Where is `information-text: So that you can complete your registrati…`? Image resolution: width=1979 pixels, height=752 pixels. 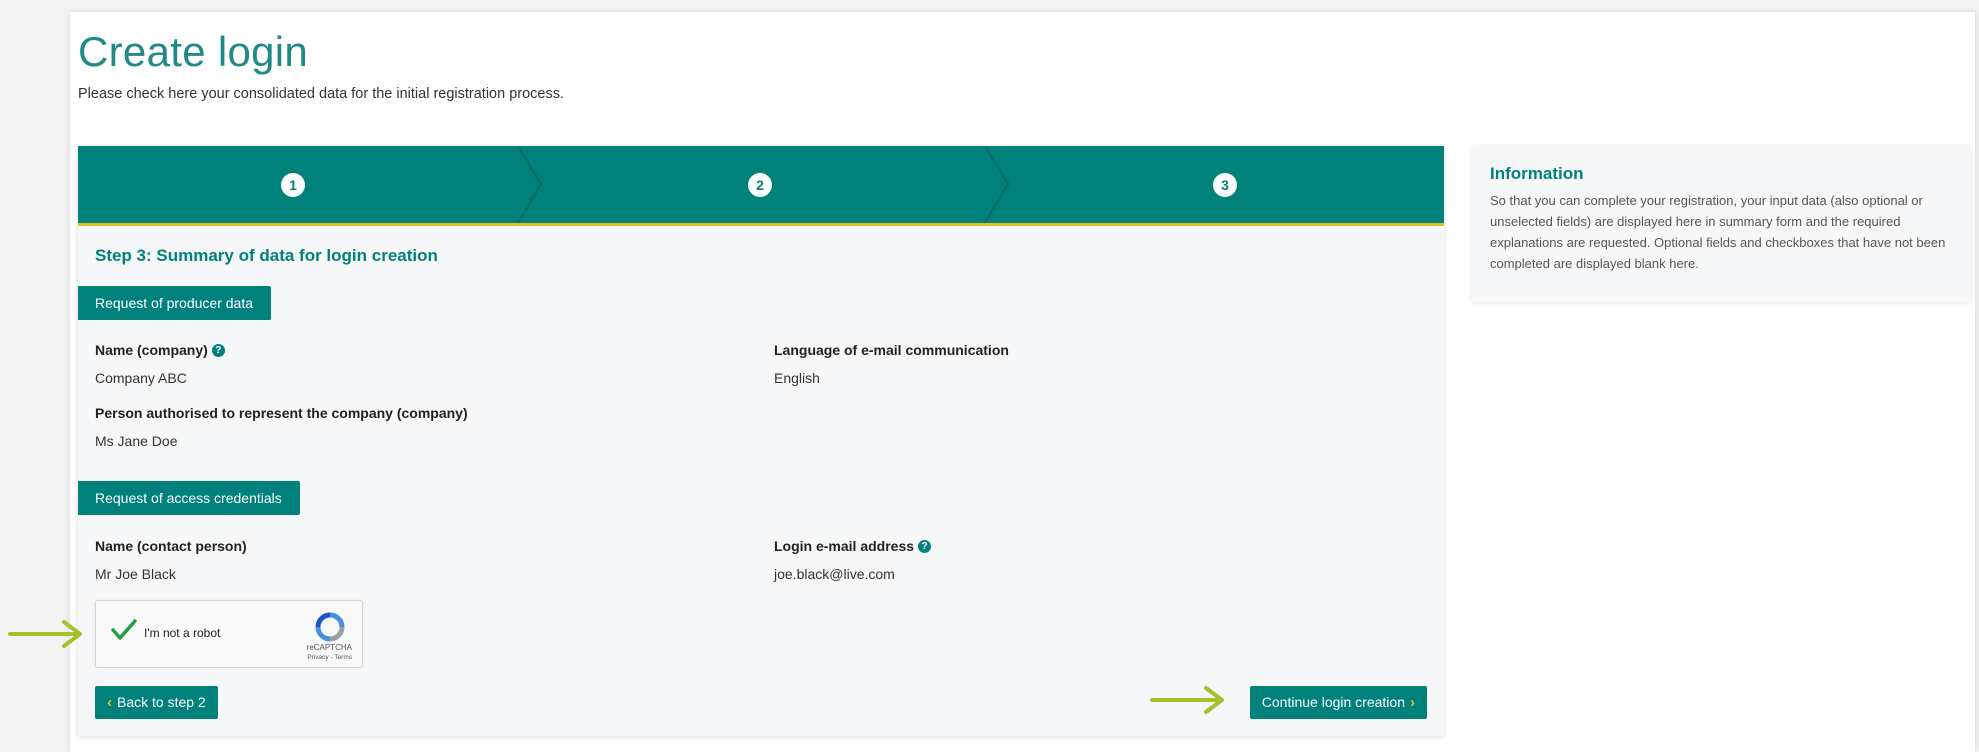
information-text: So that you can complete your registrati… is located at coordinates (1718, 232).